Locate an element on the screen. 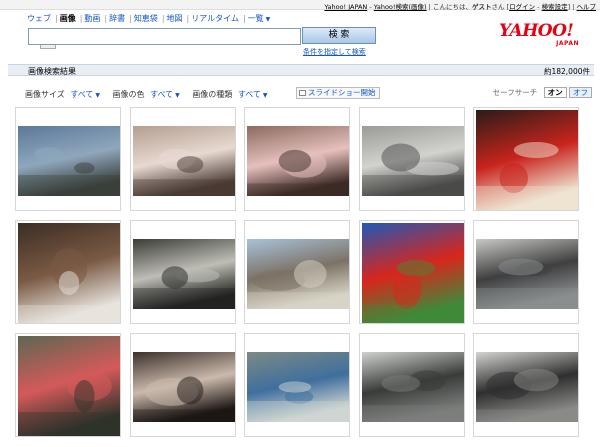 This screenshot has height=447, width=600. slideshow-button: スライドショー開始 is located at coordinates (338, 93).